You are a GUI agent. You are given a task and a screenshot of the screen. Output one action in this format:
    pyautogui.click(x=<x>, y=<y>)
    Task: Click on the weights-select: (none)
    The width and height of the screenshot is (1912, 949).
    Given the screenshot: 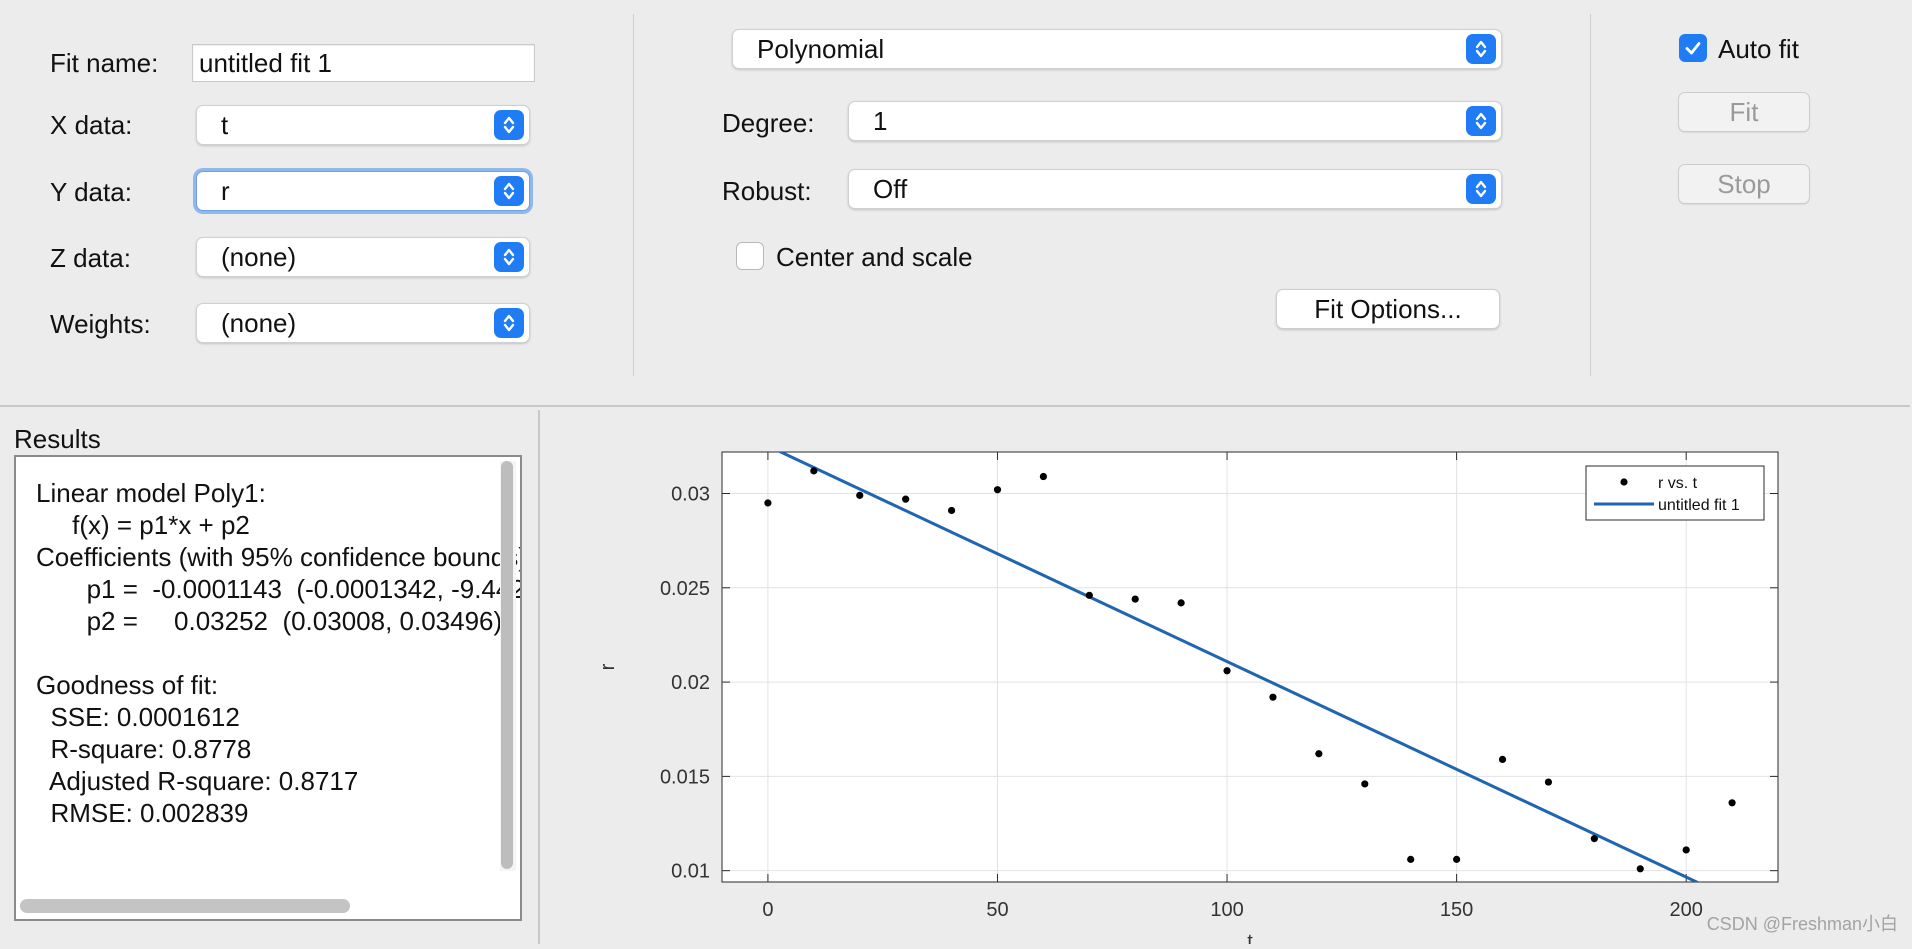 What is the action you would take?
    pyautogui.click(x=363, y=323)
    